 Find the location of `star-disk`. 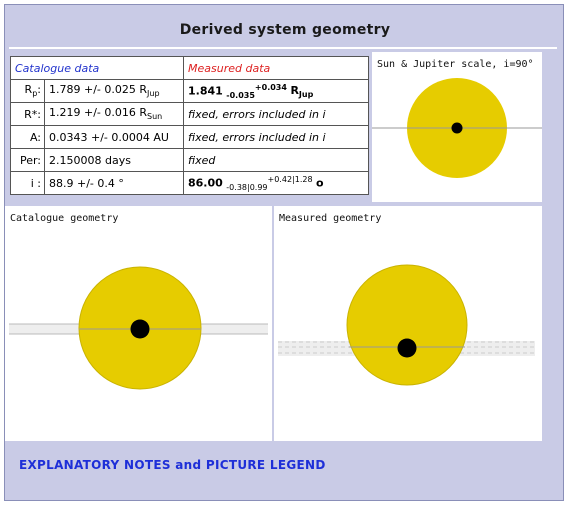

star-disk is located at coordinates (407, 325).